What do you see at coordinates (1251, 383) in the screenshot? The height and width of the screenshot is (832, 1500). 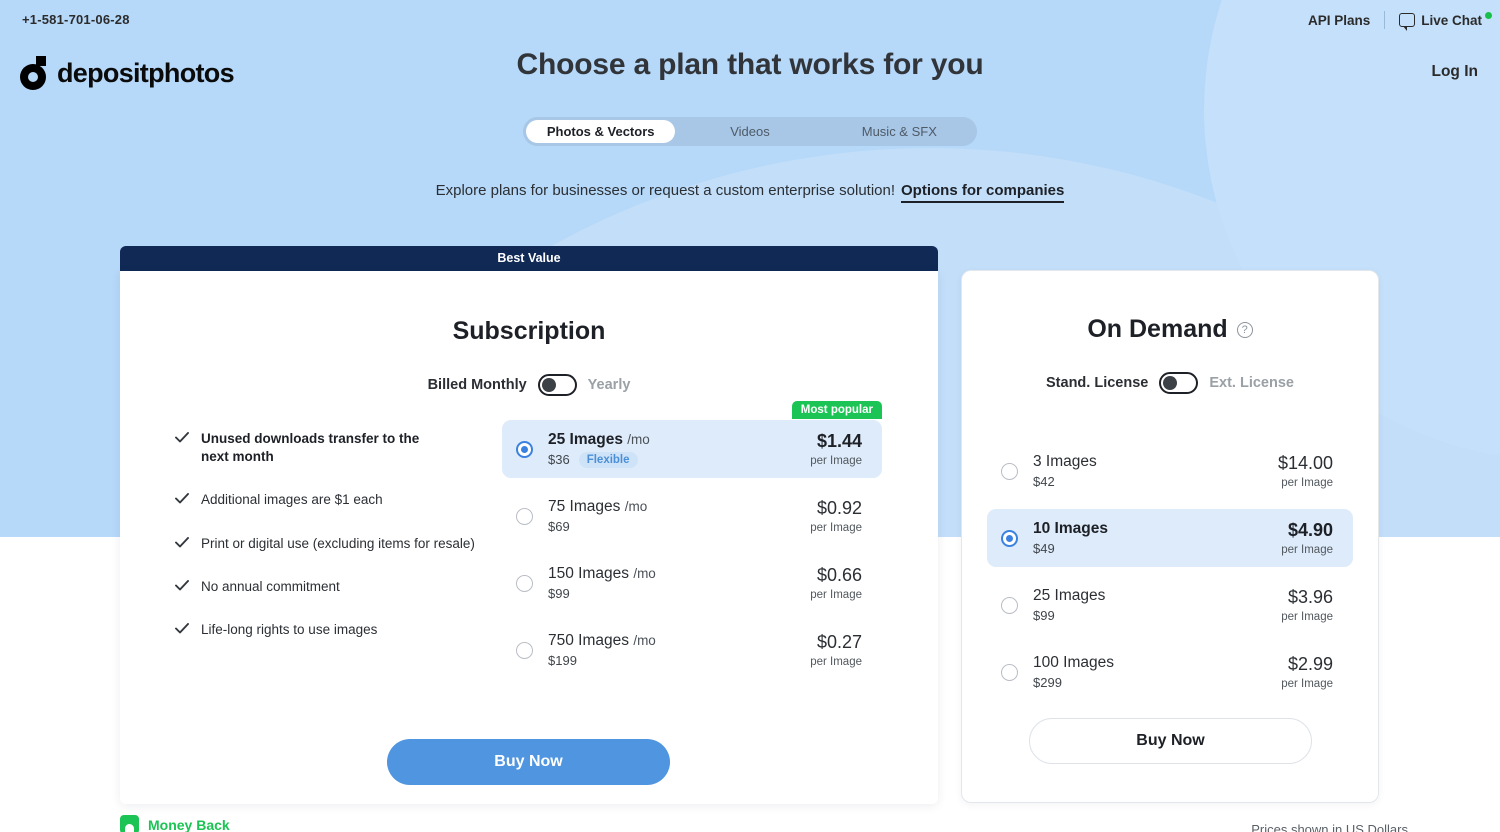 I see `license-toggle-right-label: Ext. License` at bounding box center [1251, 383].